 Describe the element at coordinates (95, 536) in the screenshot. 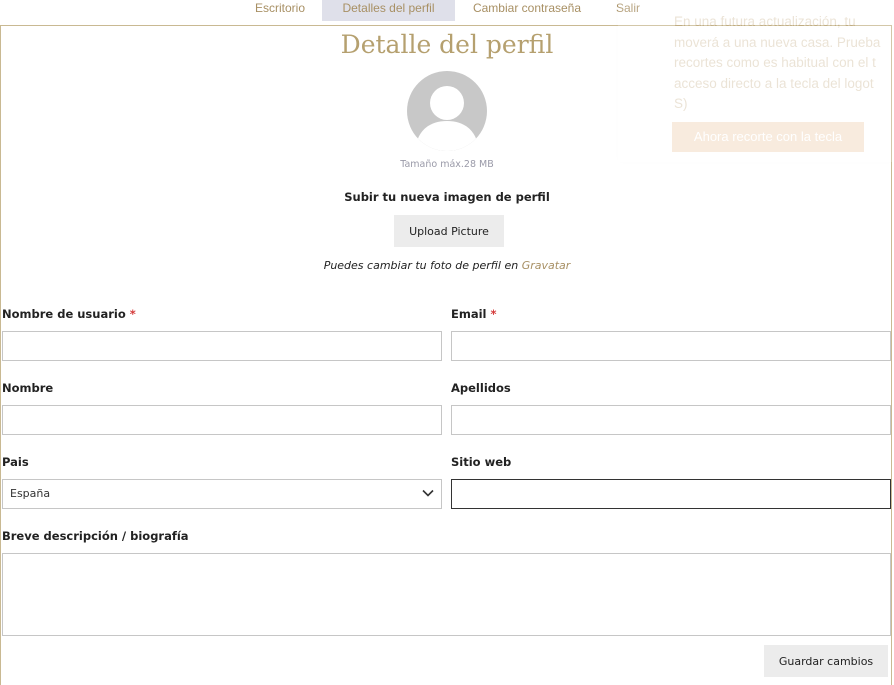

I see `bio-label: Breve descripción / biografía` at that location.